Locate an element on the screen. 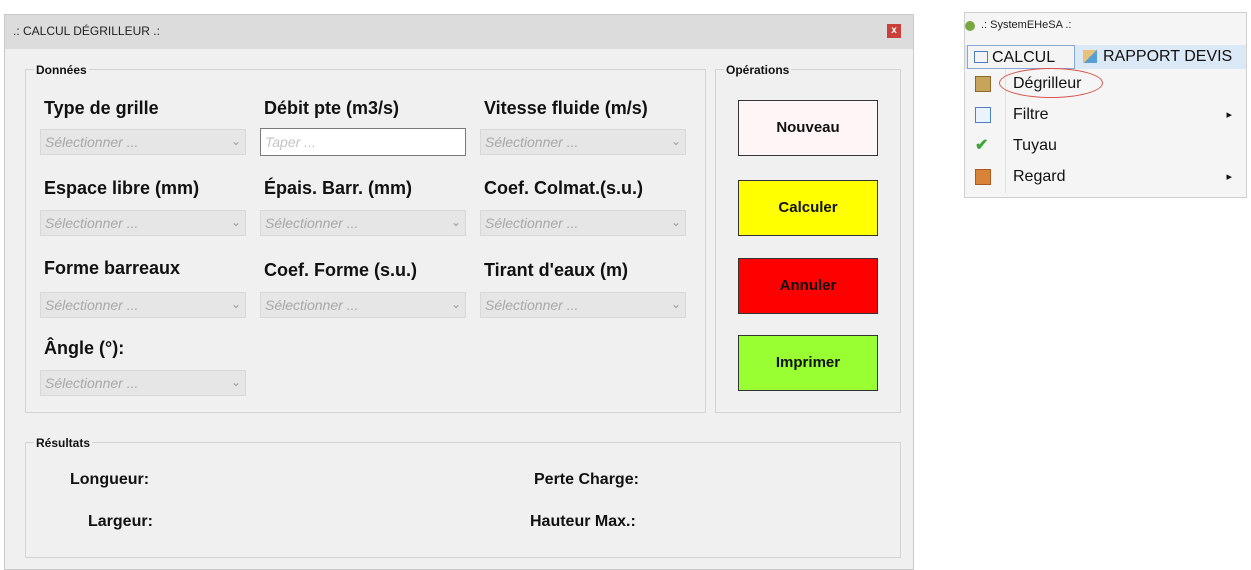  filtre-icon is located at coordinates (983, 115).